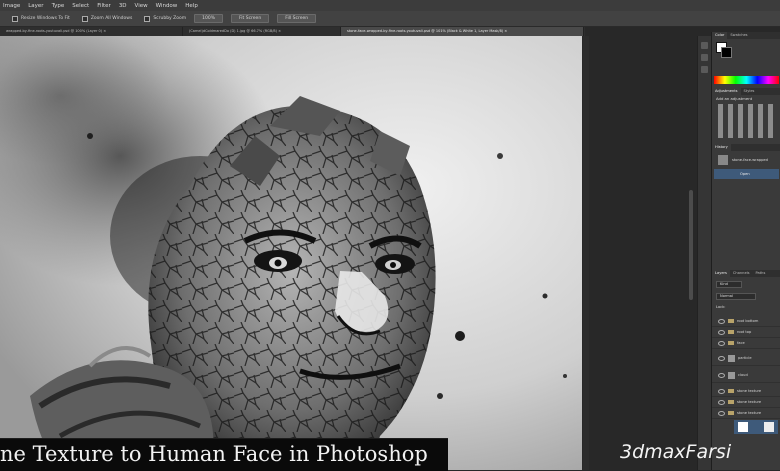  I want to click on menu-image: Image, so click(11, 6).